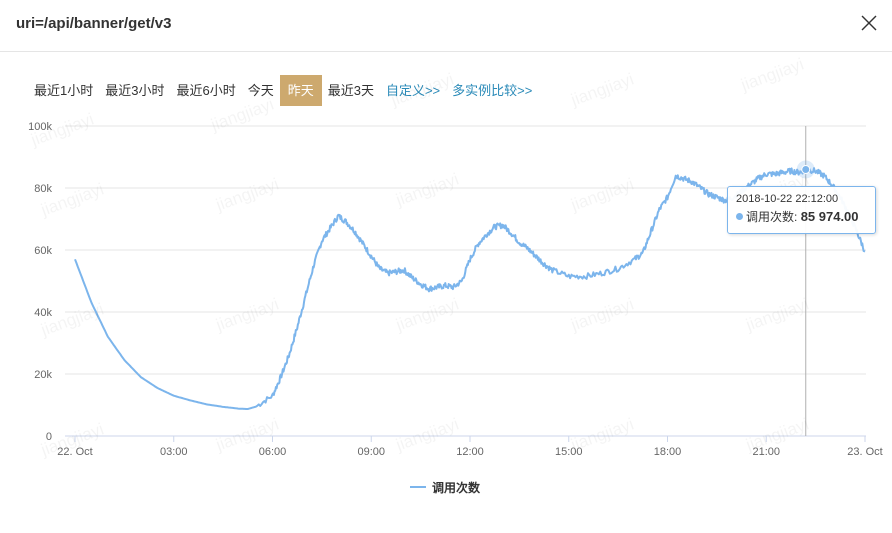 This screenshot has height=533, width=892. I want to click on x-tick-label: 15:00, so click(569, 452).